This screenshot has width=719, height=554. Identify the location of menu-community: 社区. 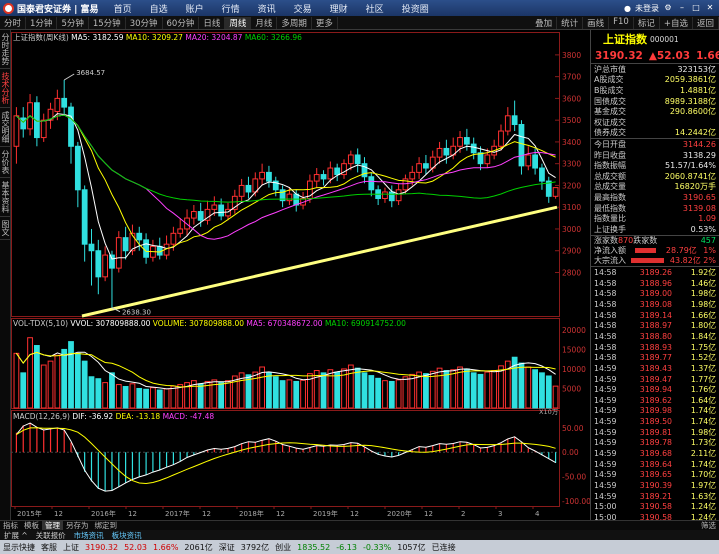
(375, 8).